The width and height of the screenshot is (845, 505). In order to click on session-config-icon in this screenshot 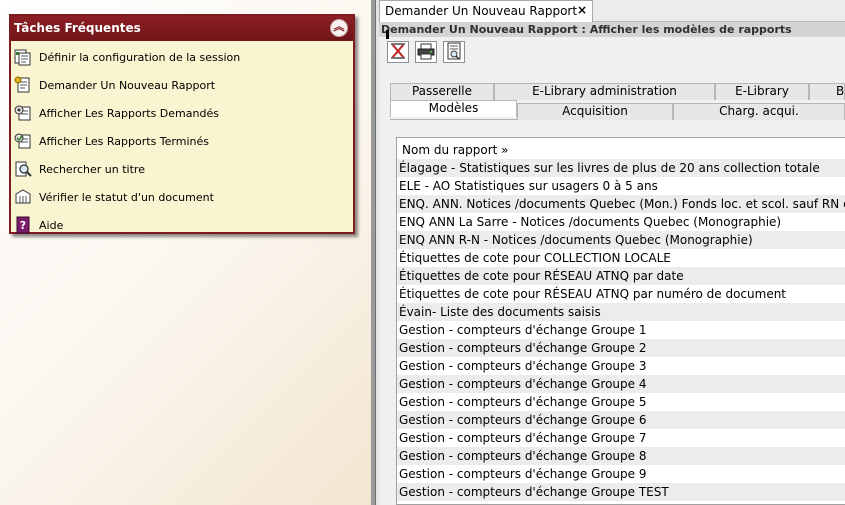, I will do `click(23, 57)`.